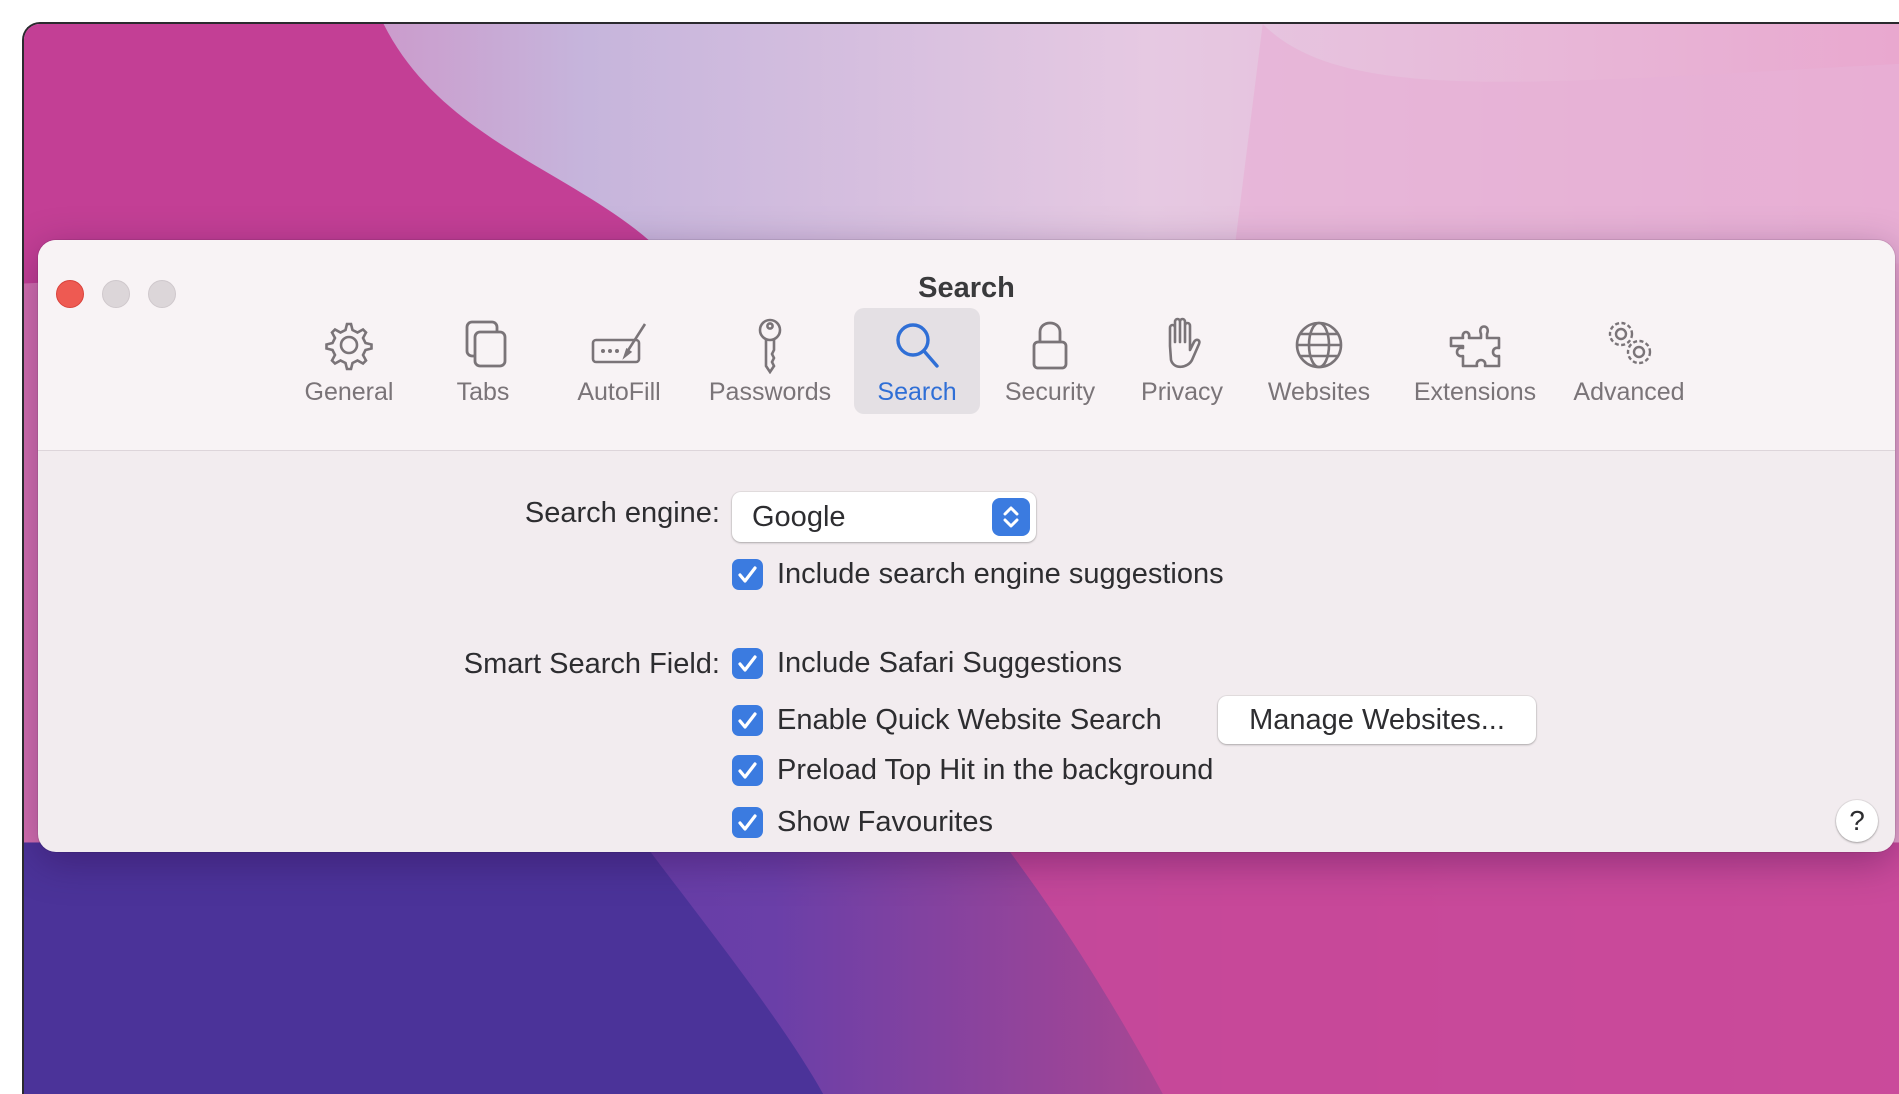 Image resolution: width=1899 pixels, height=1094 pixels. Describe the element at coordinates (884, 517) in the screenshot. I see `search-engine-popup: Google` at that location.